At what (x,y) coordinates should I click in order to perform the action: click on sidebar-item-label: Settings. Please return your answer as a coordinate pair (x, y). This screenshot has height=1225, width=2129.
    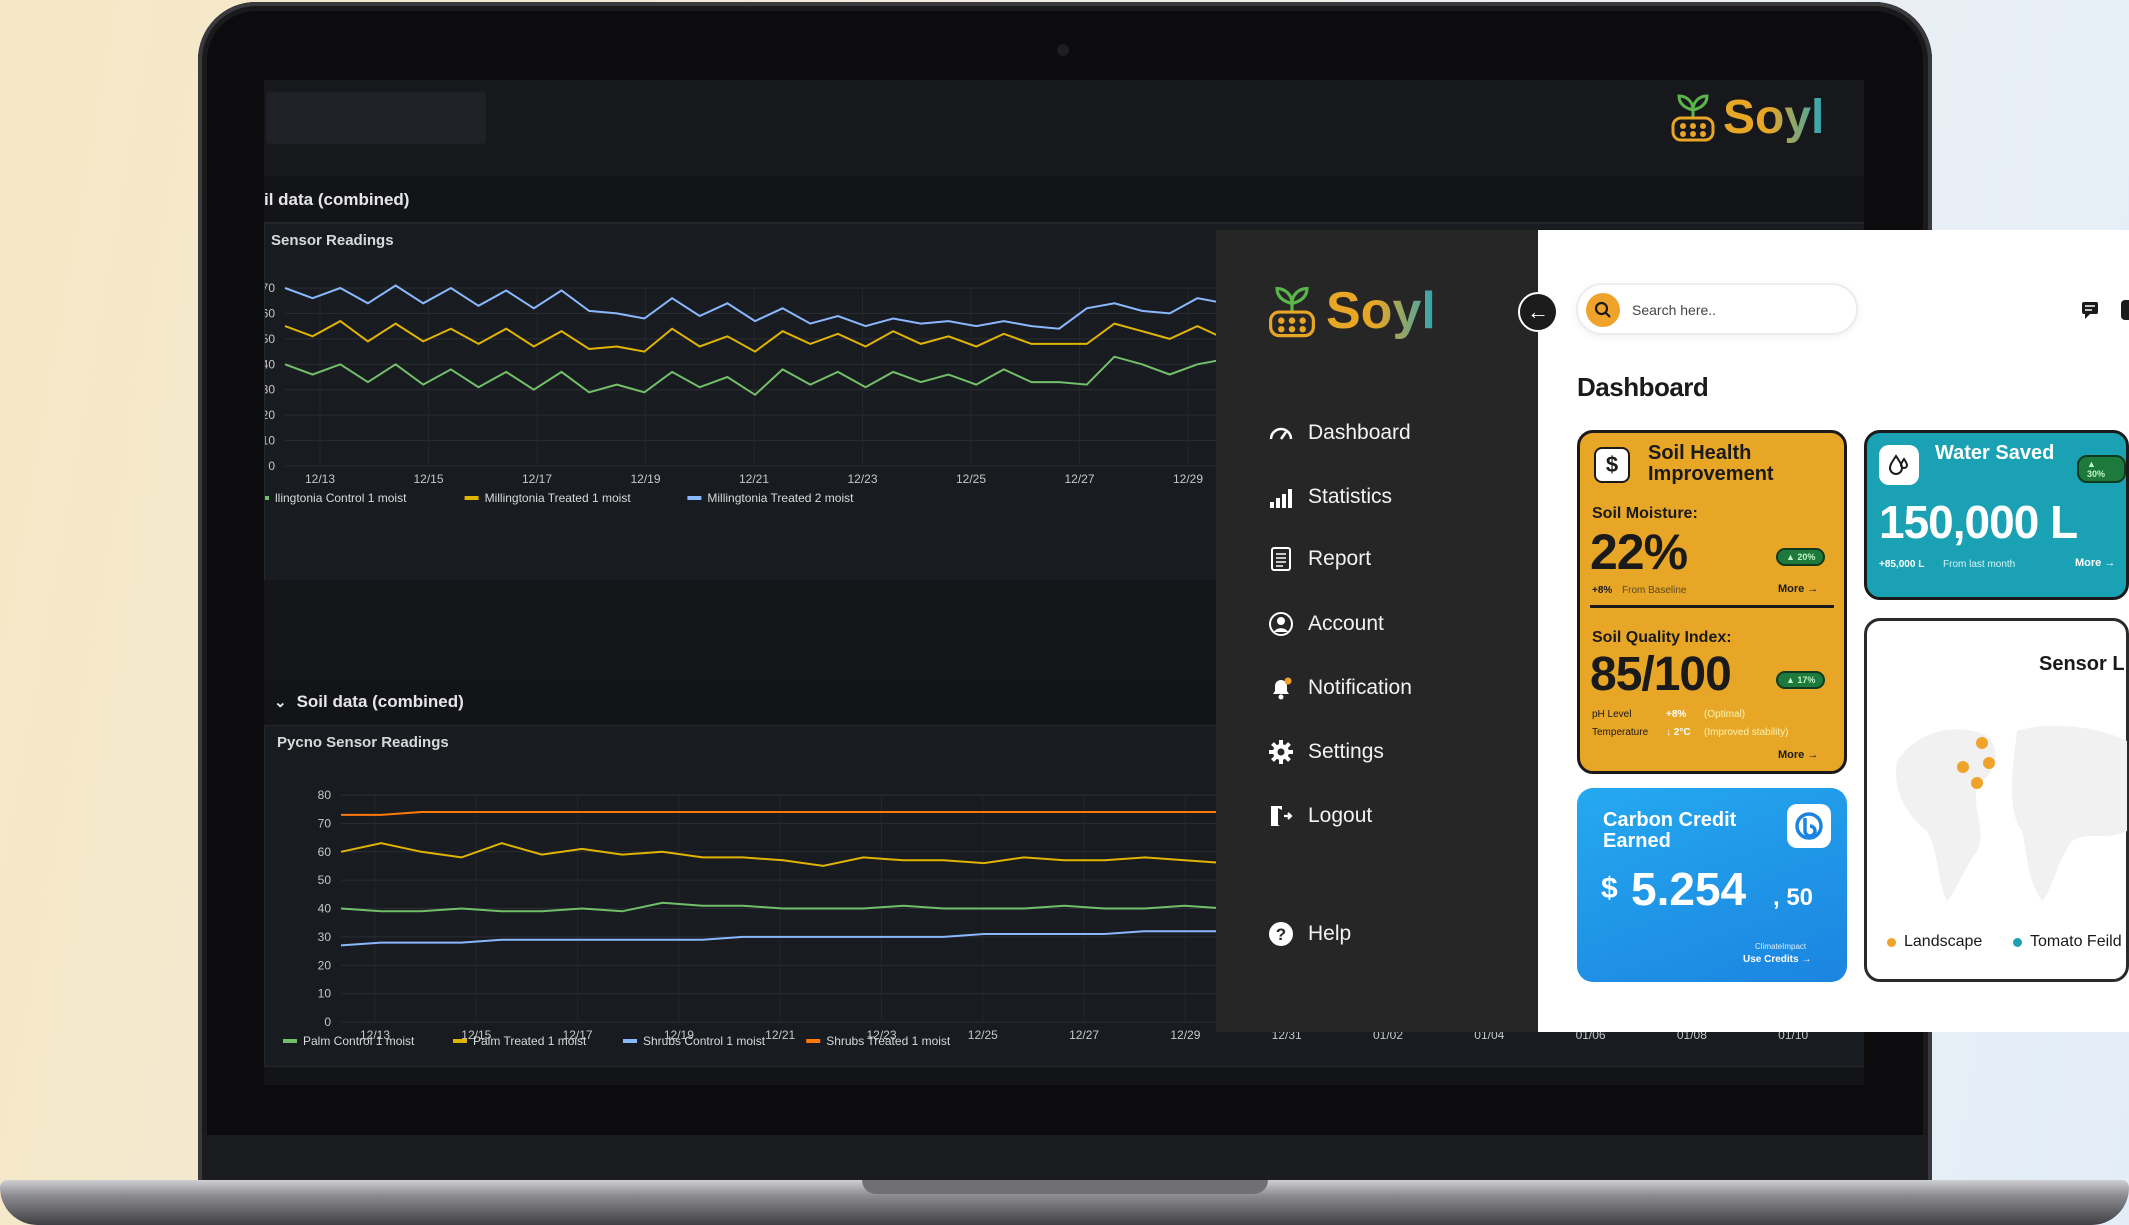
    Looking at the image, I should click on (1346, 751).